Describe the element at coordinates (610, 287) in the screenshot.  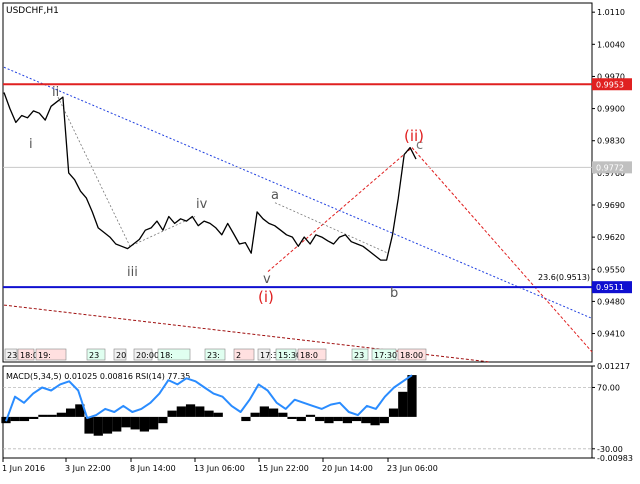
I see `level-label-1: 0.9511` at that location.